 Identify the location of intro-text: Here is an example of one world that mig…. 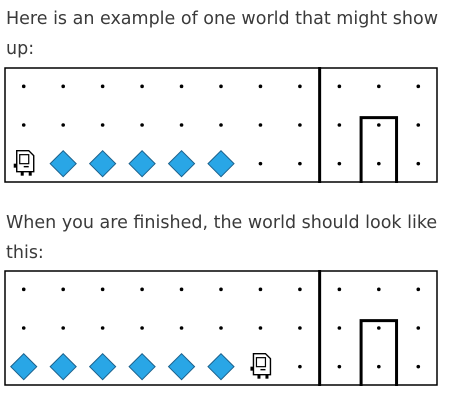
(222, 34).